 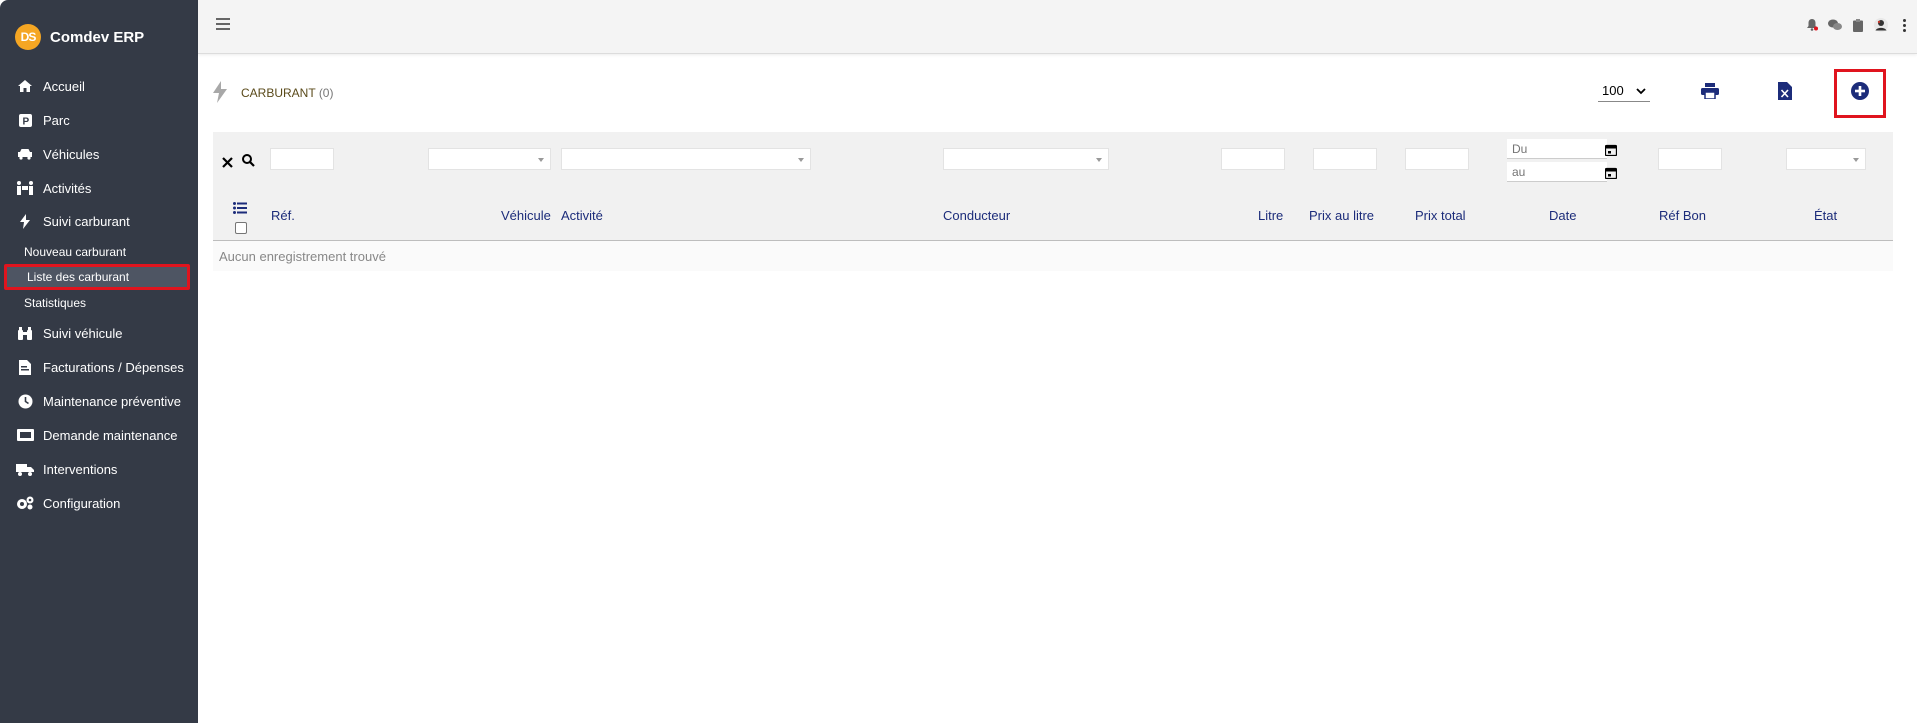 I want to click on filter-etat-select, so click(x=1826, y=159).